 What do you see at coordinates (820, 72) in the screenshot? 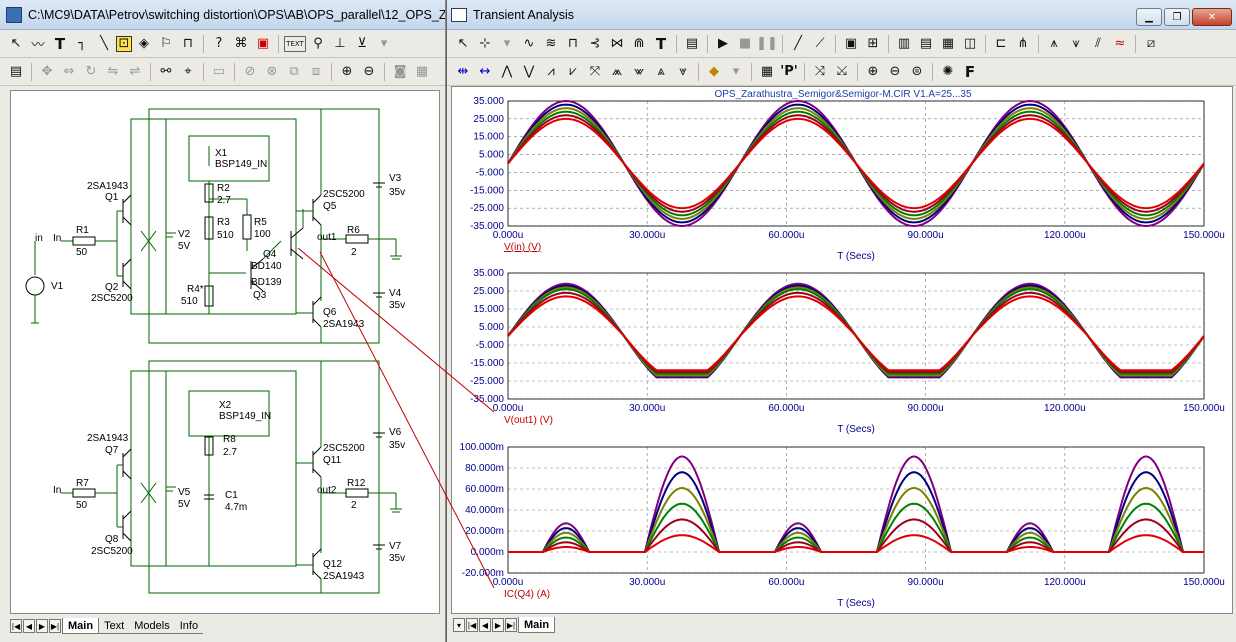
I see `xy-icon: ⤨` at bounding box center [820, 72].